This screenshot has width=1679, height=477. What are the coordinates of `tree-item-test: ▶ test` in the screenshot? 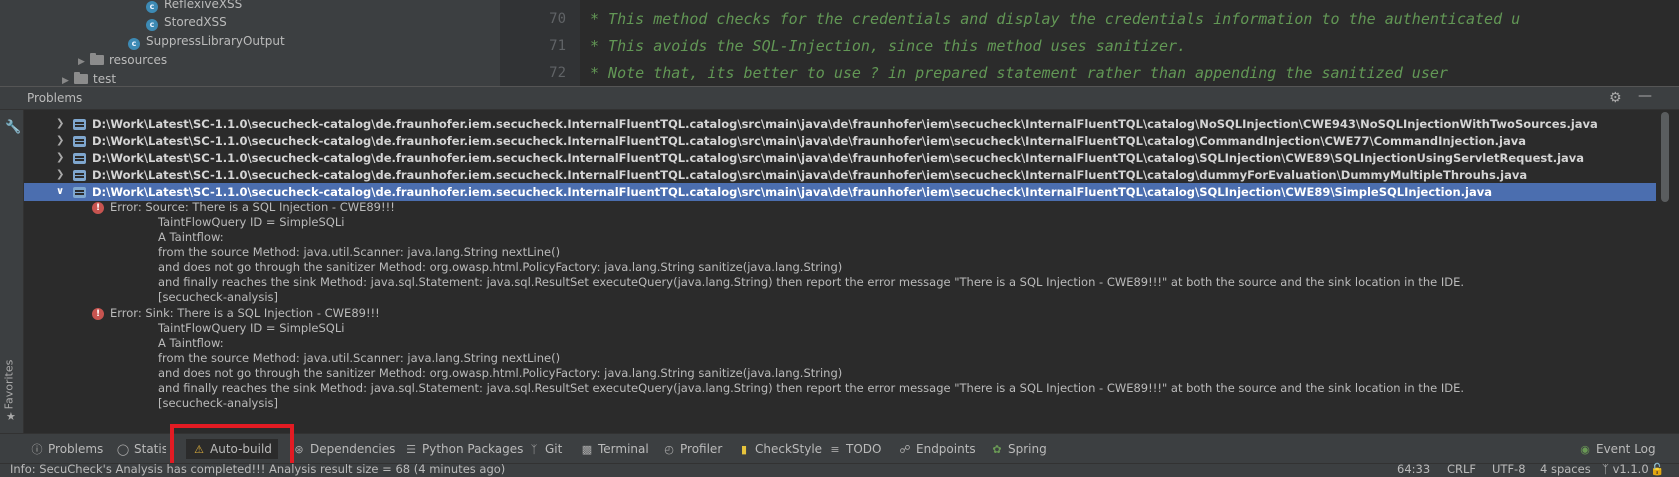 It's located at (89, 77).